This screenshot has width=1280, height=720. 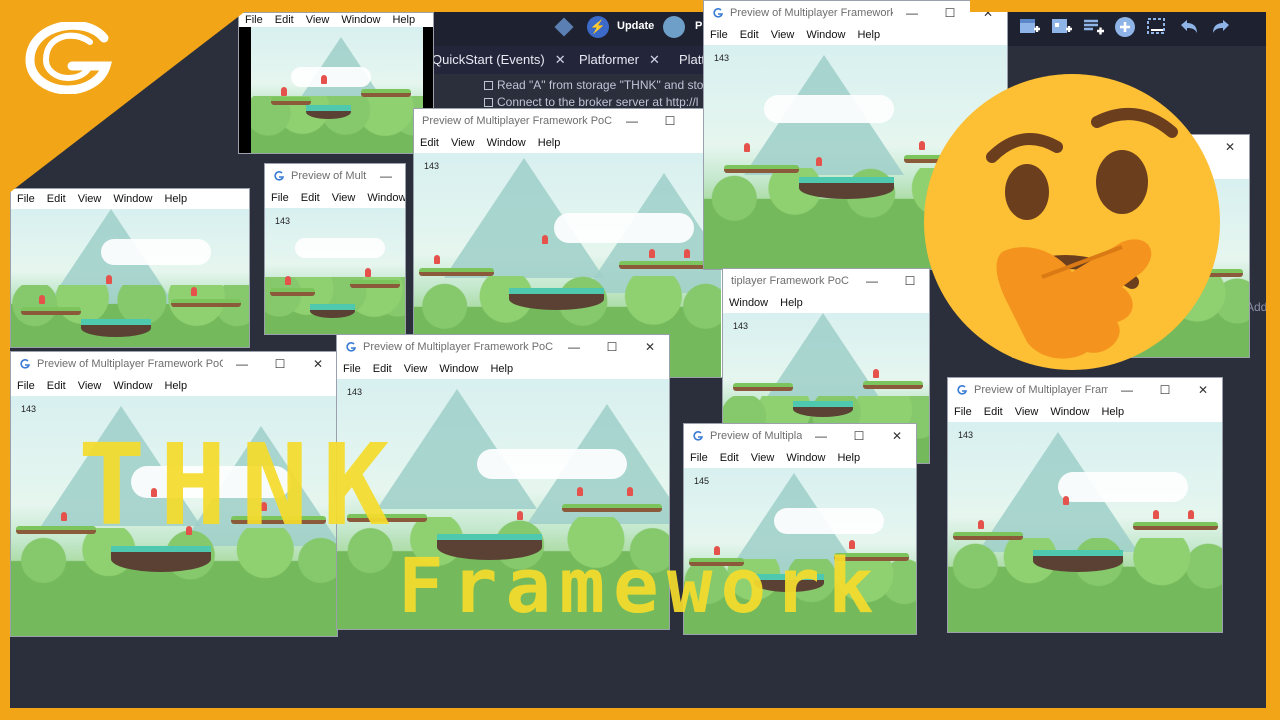 I want to click on window-titlebar: tiplayer Framework PoC — ☐, so click(x=826, y=281).